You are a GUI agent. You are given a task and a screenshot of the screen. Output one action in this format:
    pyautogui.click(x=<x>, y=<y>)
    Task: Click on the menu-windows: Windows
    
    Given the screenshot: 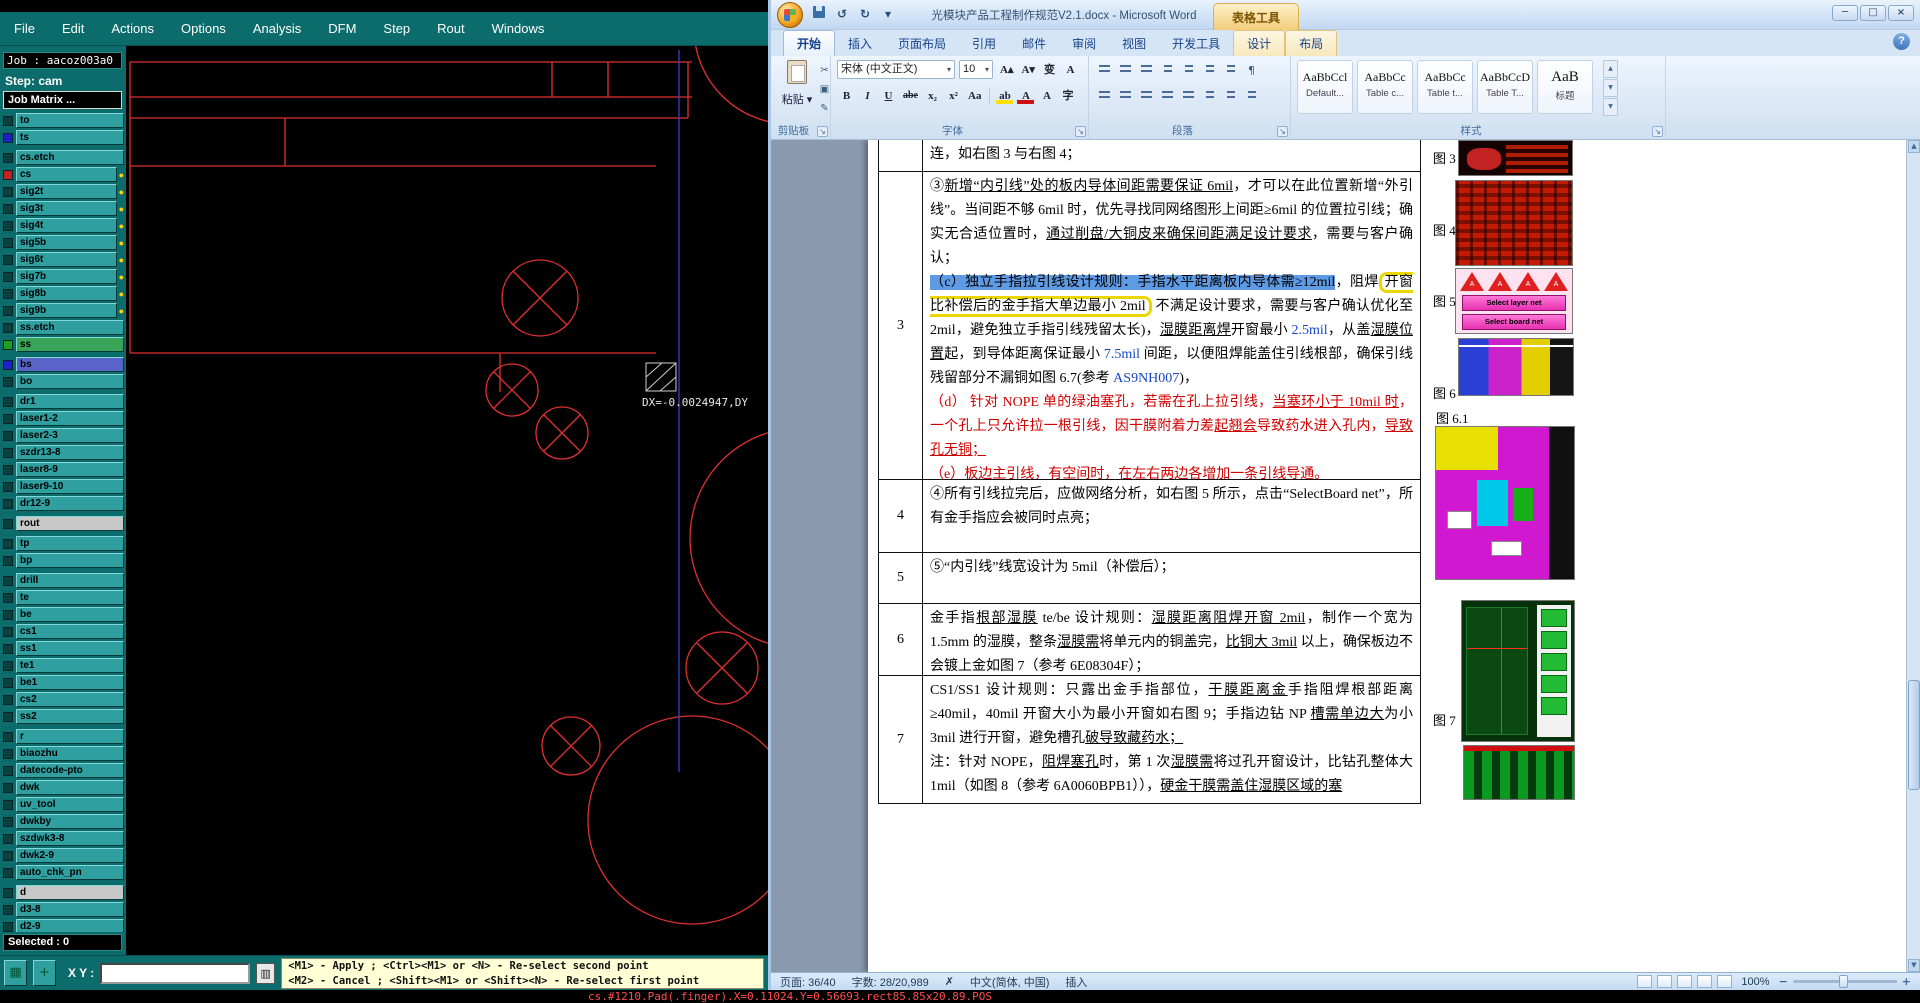 What is the action you would take?
    pyautogui.click(x=518, y=28)
    